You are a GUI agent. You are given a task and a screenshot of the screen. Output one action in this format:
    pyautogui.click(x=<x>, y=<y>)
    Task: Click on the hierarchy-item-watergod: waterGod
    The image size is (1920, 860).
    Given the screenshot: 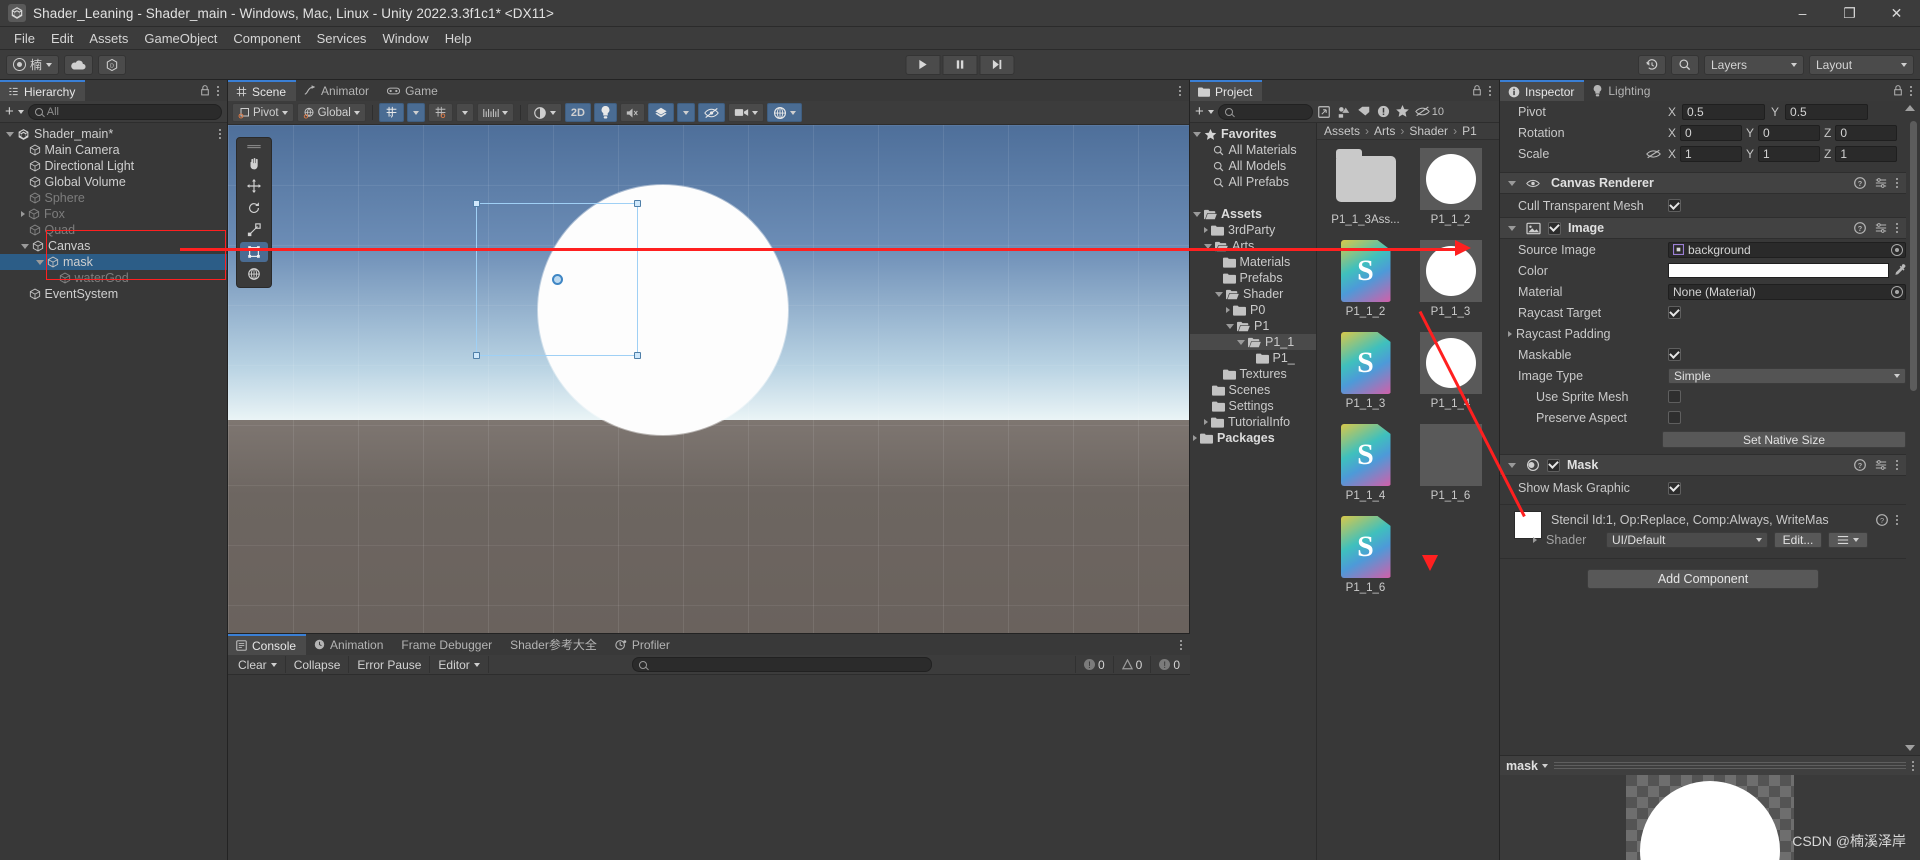 What is the action you would take?
    pyautogui.click(x=113, y=278)
    